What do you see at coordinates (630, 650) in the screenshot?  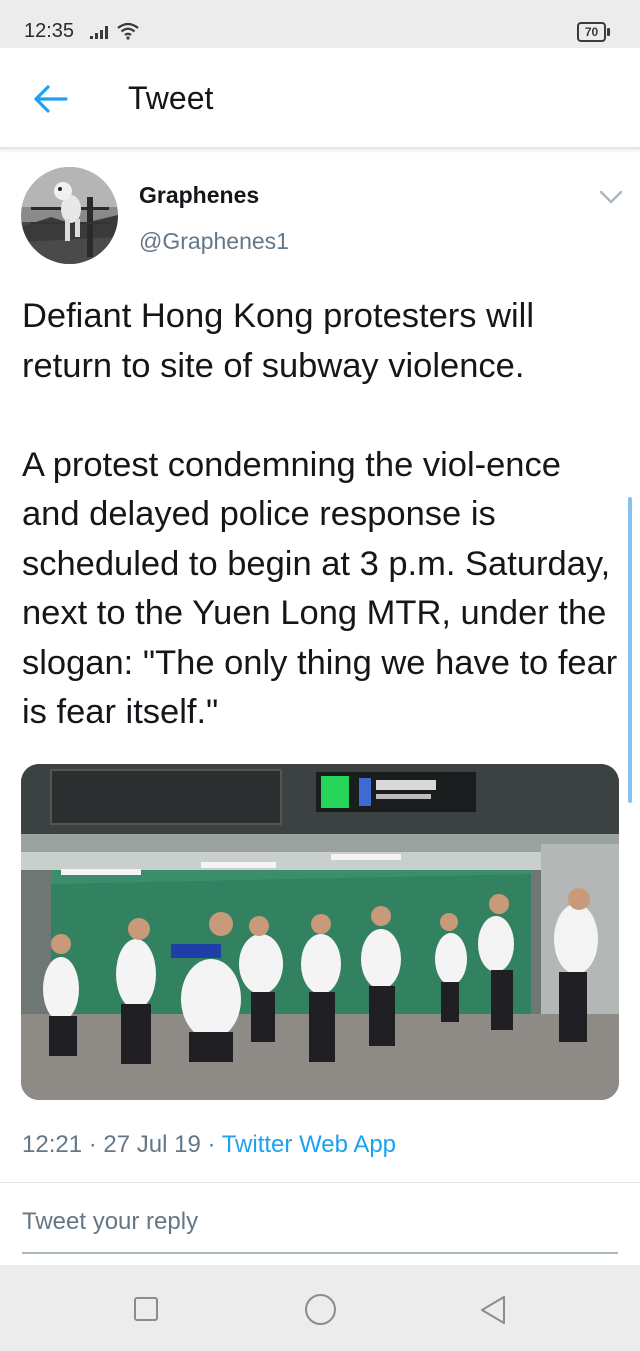 I see `scrollbar` at bounding box center [630, 650].